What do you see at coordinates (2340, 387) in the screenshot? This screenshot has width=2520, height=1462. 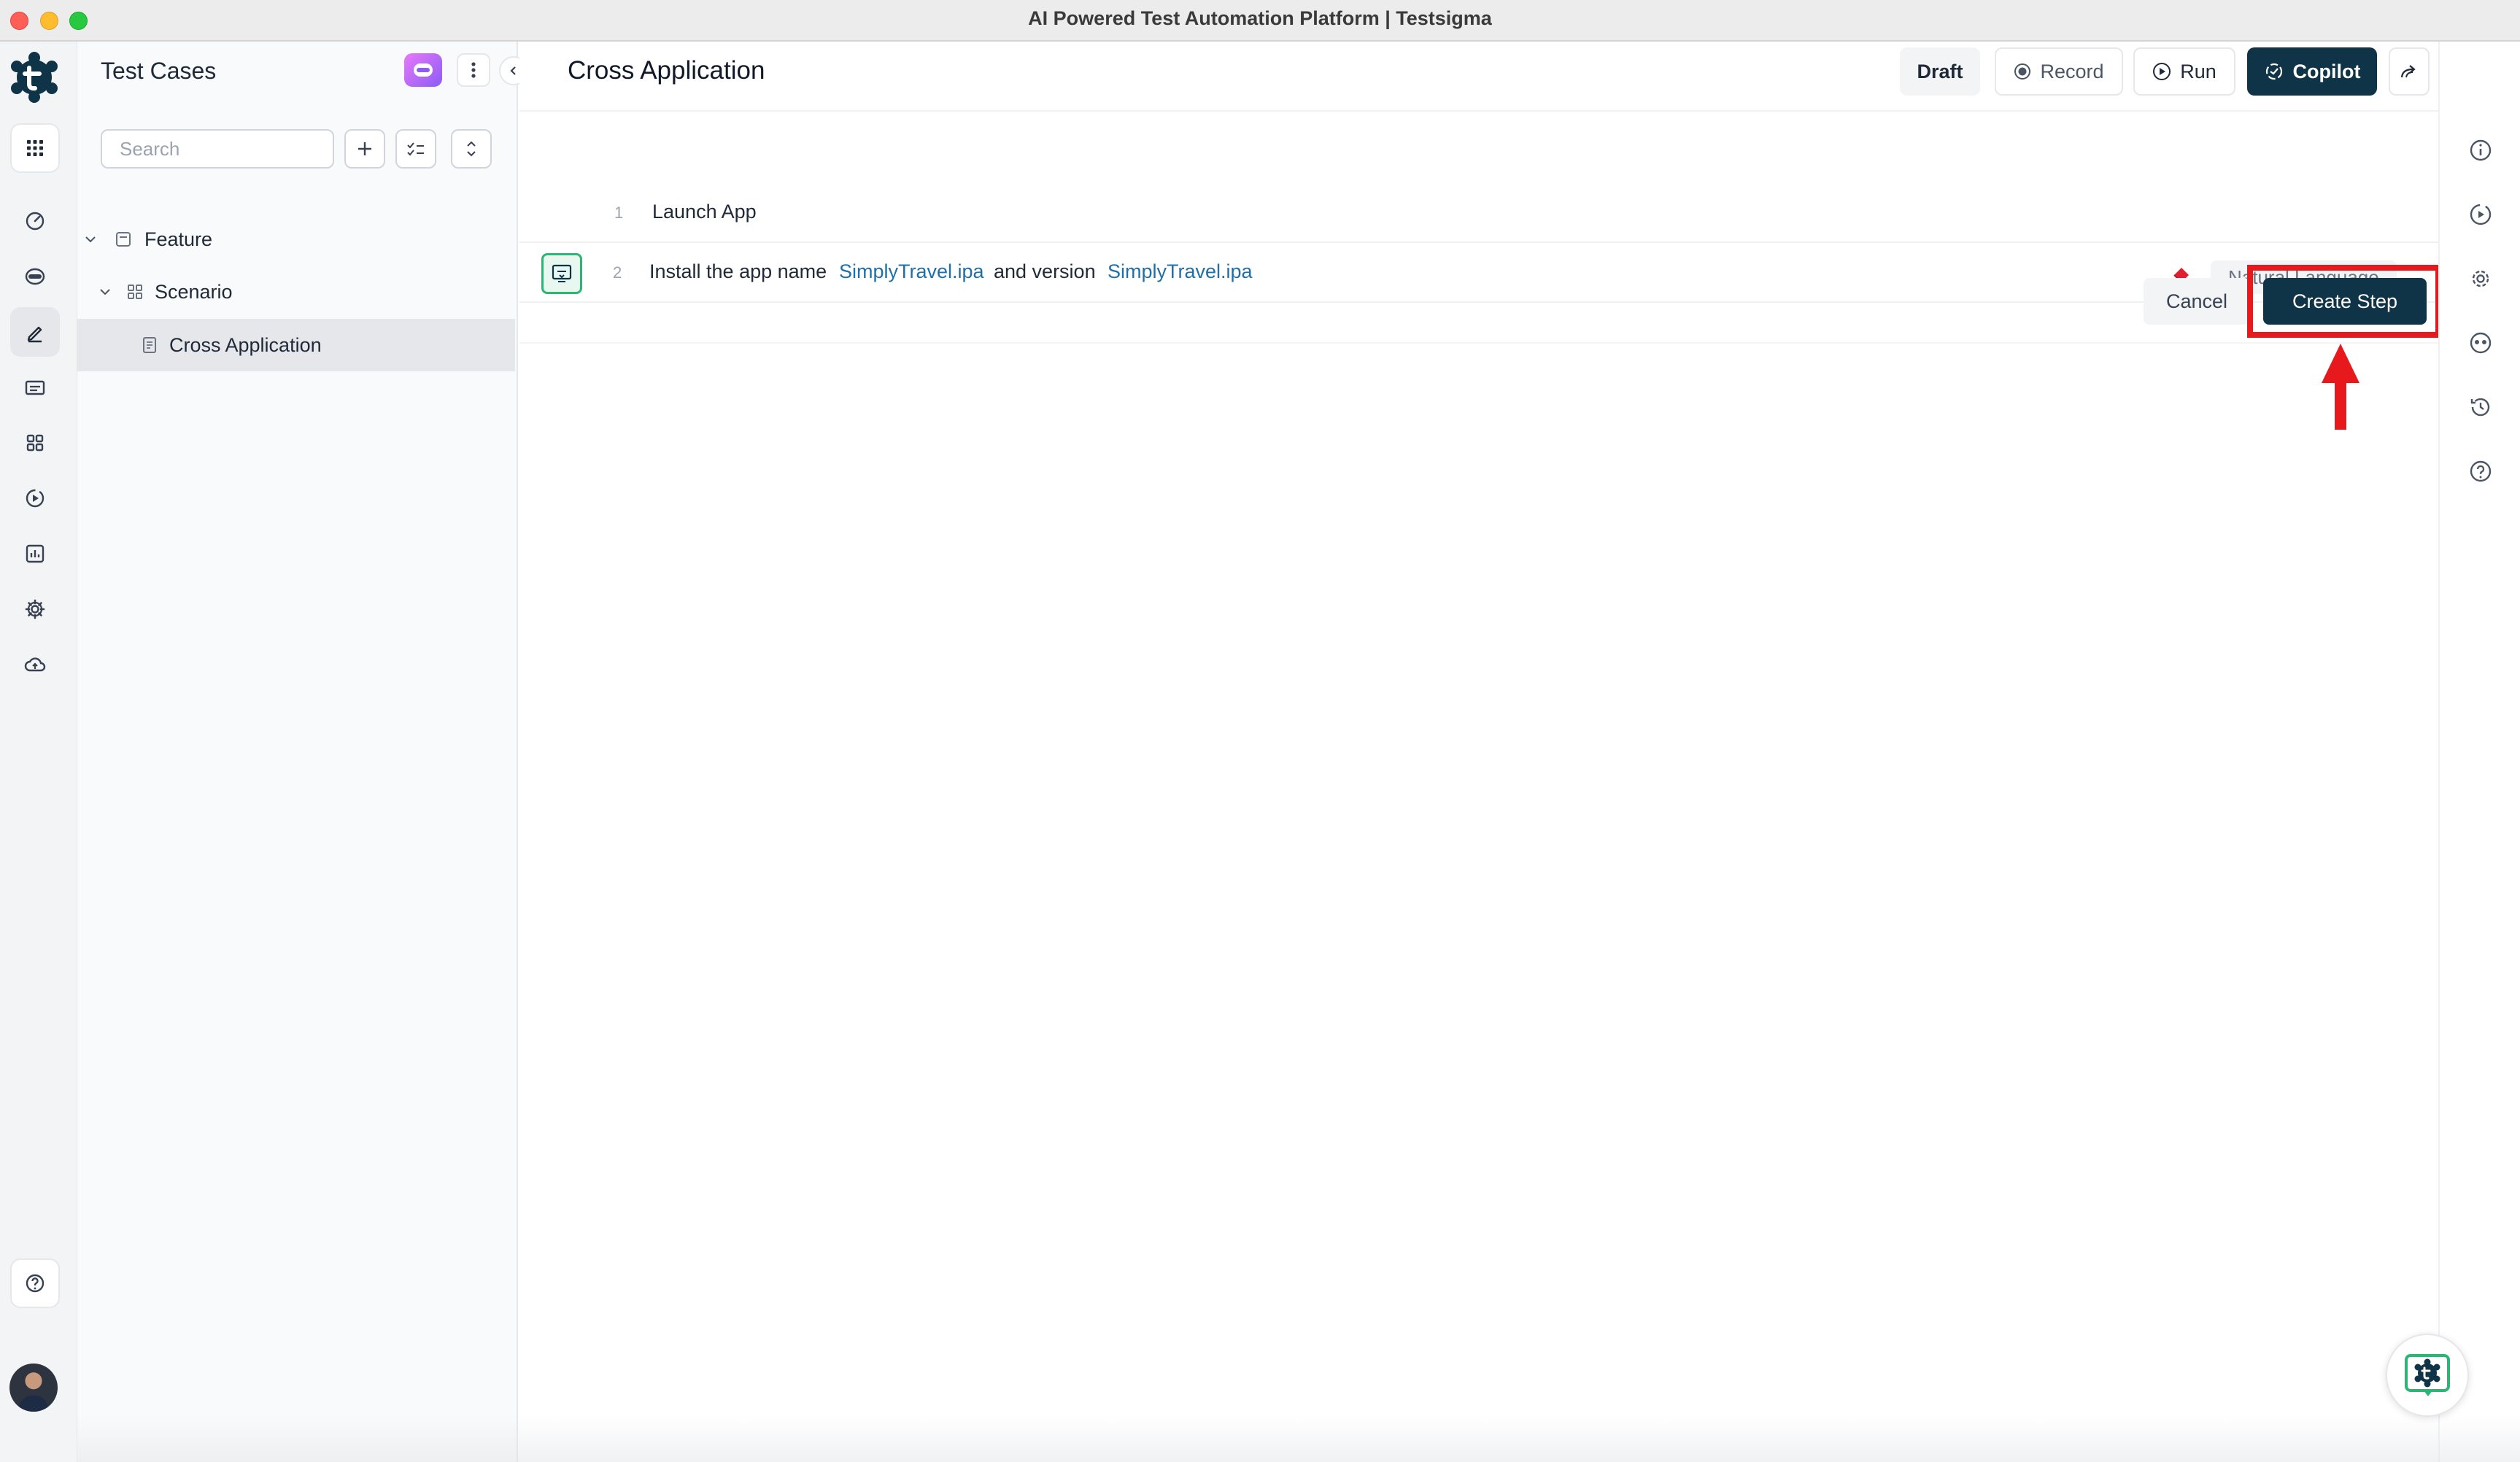 I see `annotation-up-arrow-icon` at bounding box center [2340, 387].